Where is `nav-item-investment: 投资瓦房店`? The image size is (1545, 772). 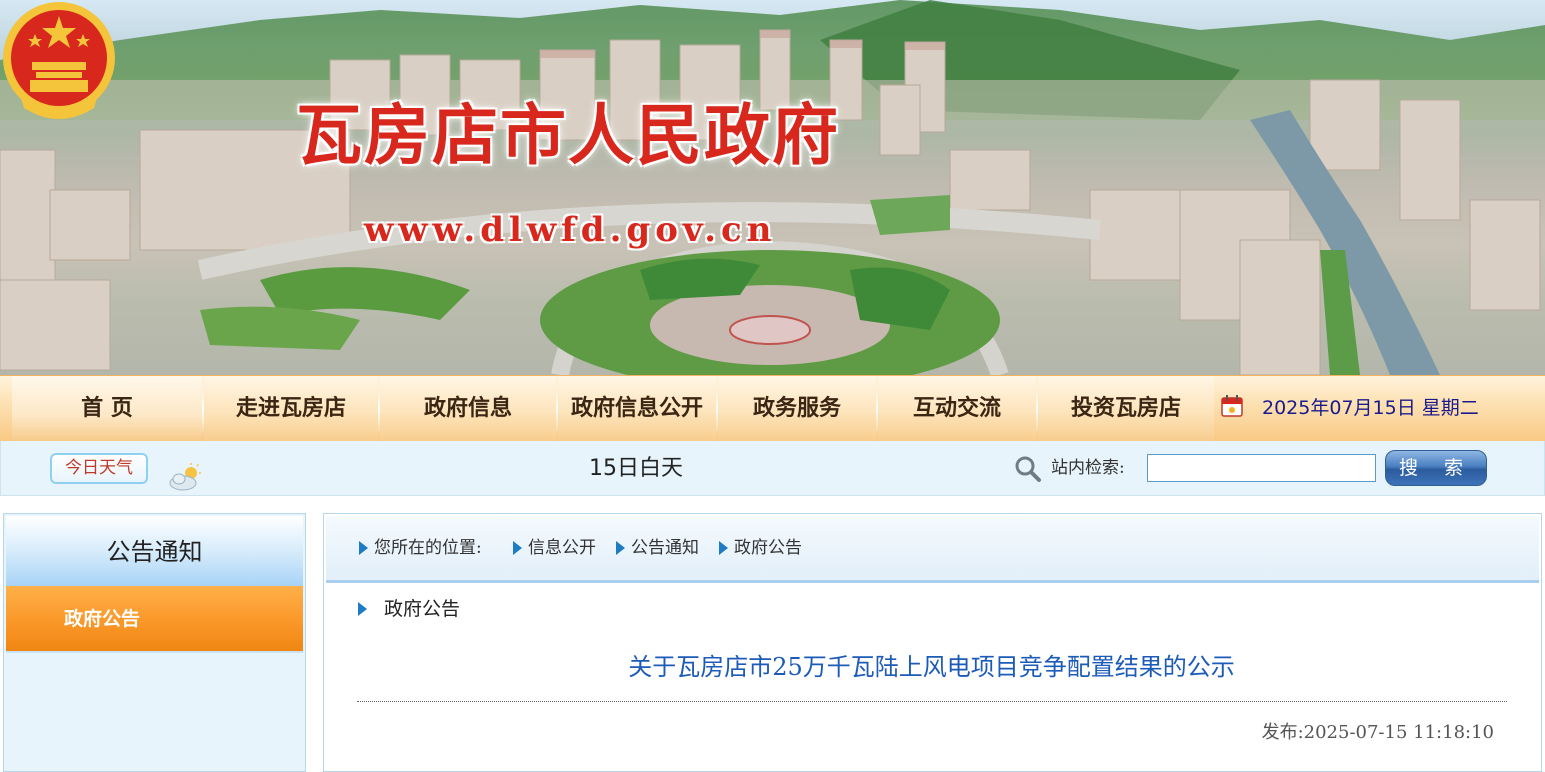
nav-item-investment: 投资瓦房店 is located at coordinates (1126, 409).